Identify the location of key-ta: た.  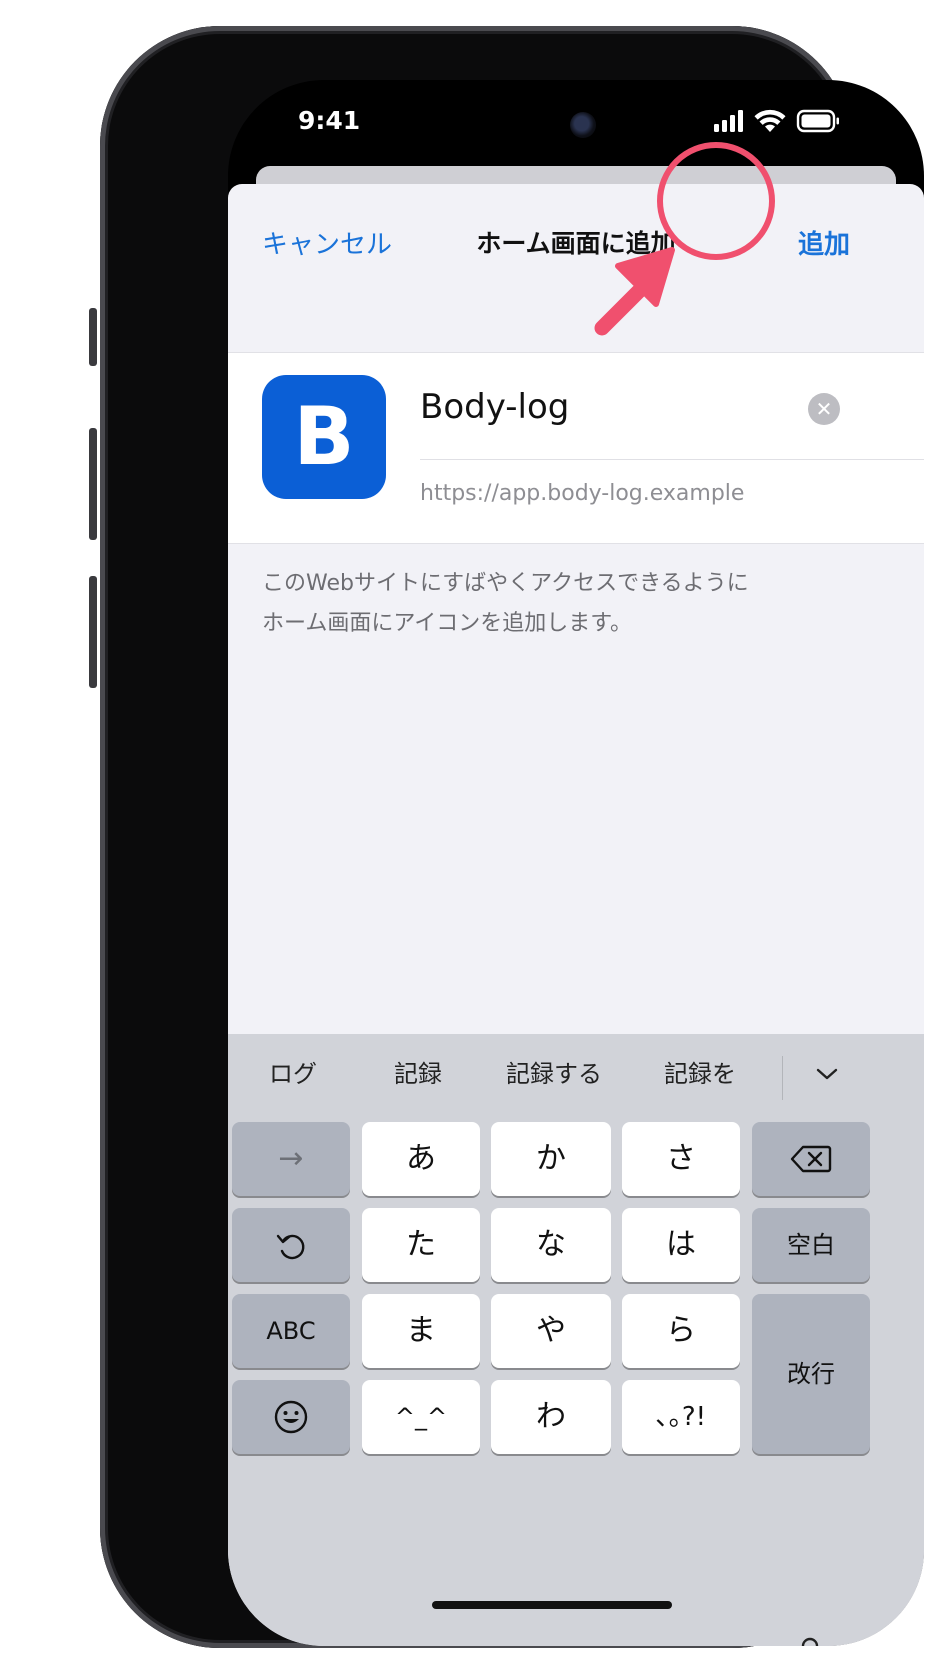
(421, 1245).